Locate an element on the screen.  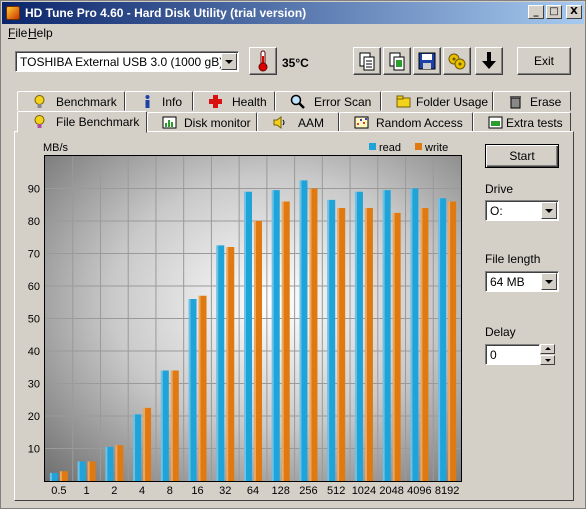
spin-down-icon is located at coordinates (547, 360).